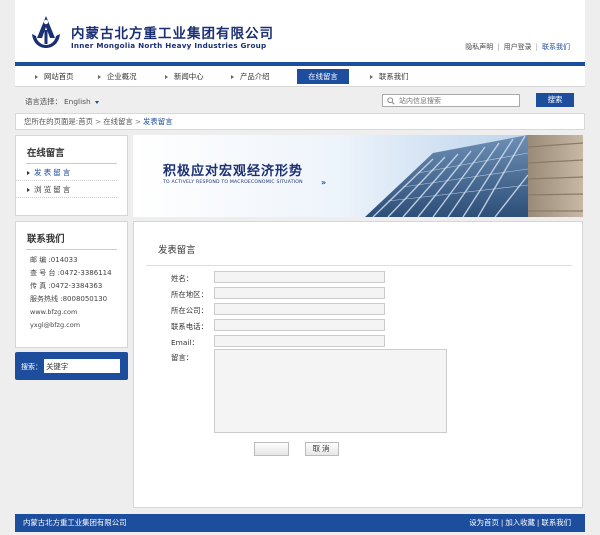  Describe the element at coordinates (299, 341) in the screenshot. I see `email-field` at that location.